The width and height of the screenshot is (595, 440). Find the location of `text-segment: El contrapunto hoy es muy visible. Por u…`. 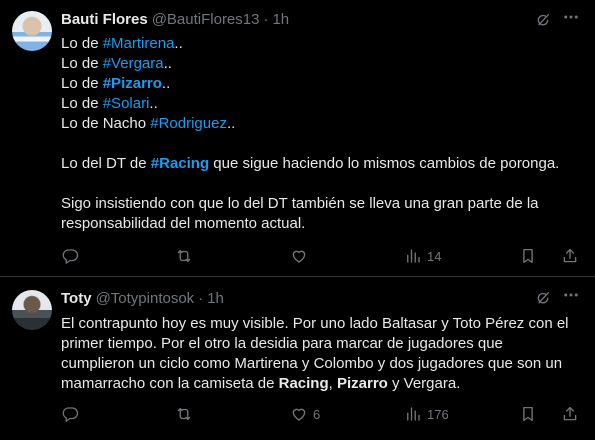

text-segment: El contrapunto hoy es muy visible. Por u… is located at coordinates (315, 323).